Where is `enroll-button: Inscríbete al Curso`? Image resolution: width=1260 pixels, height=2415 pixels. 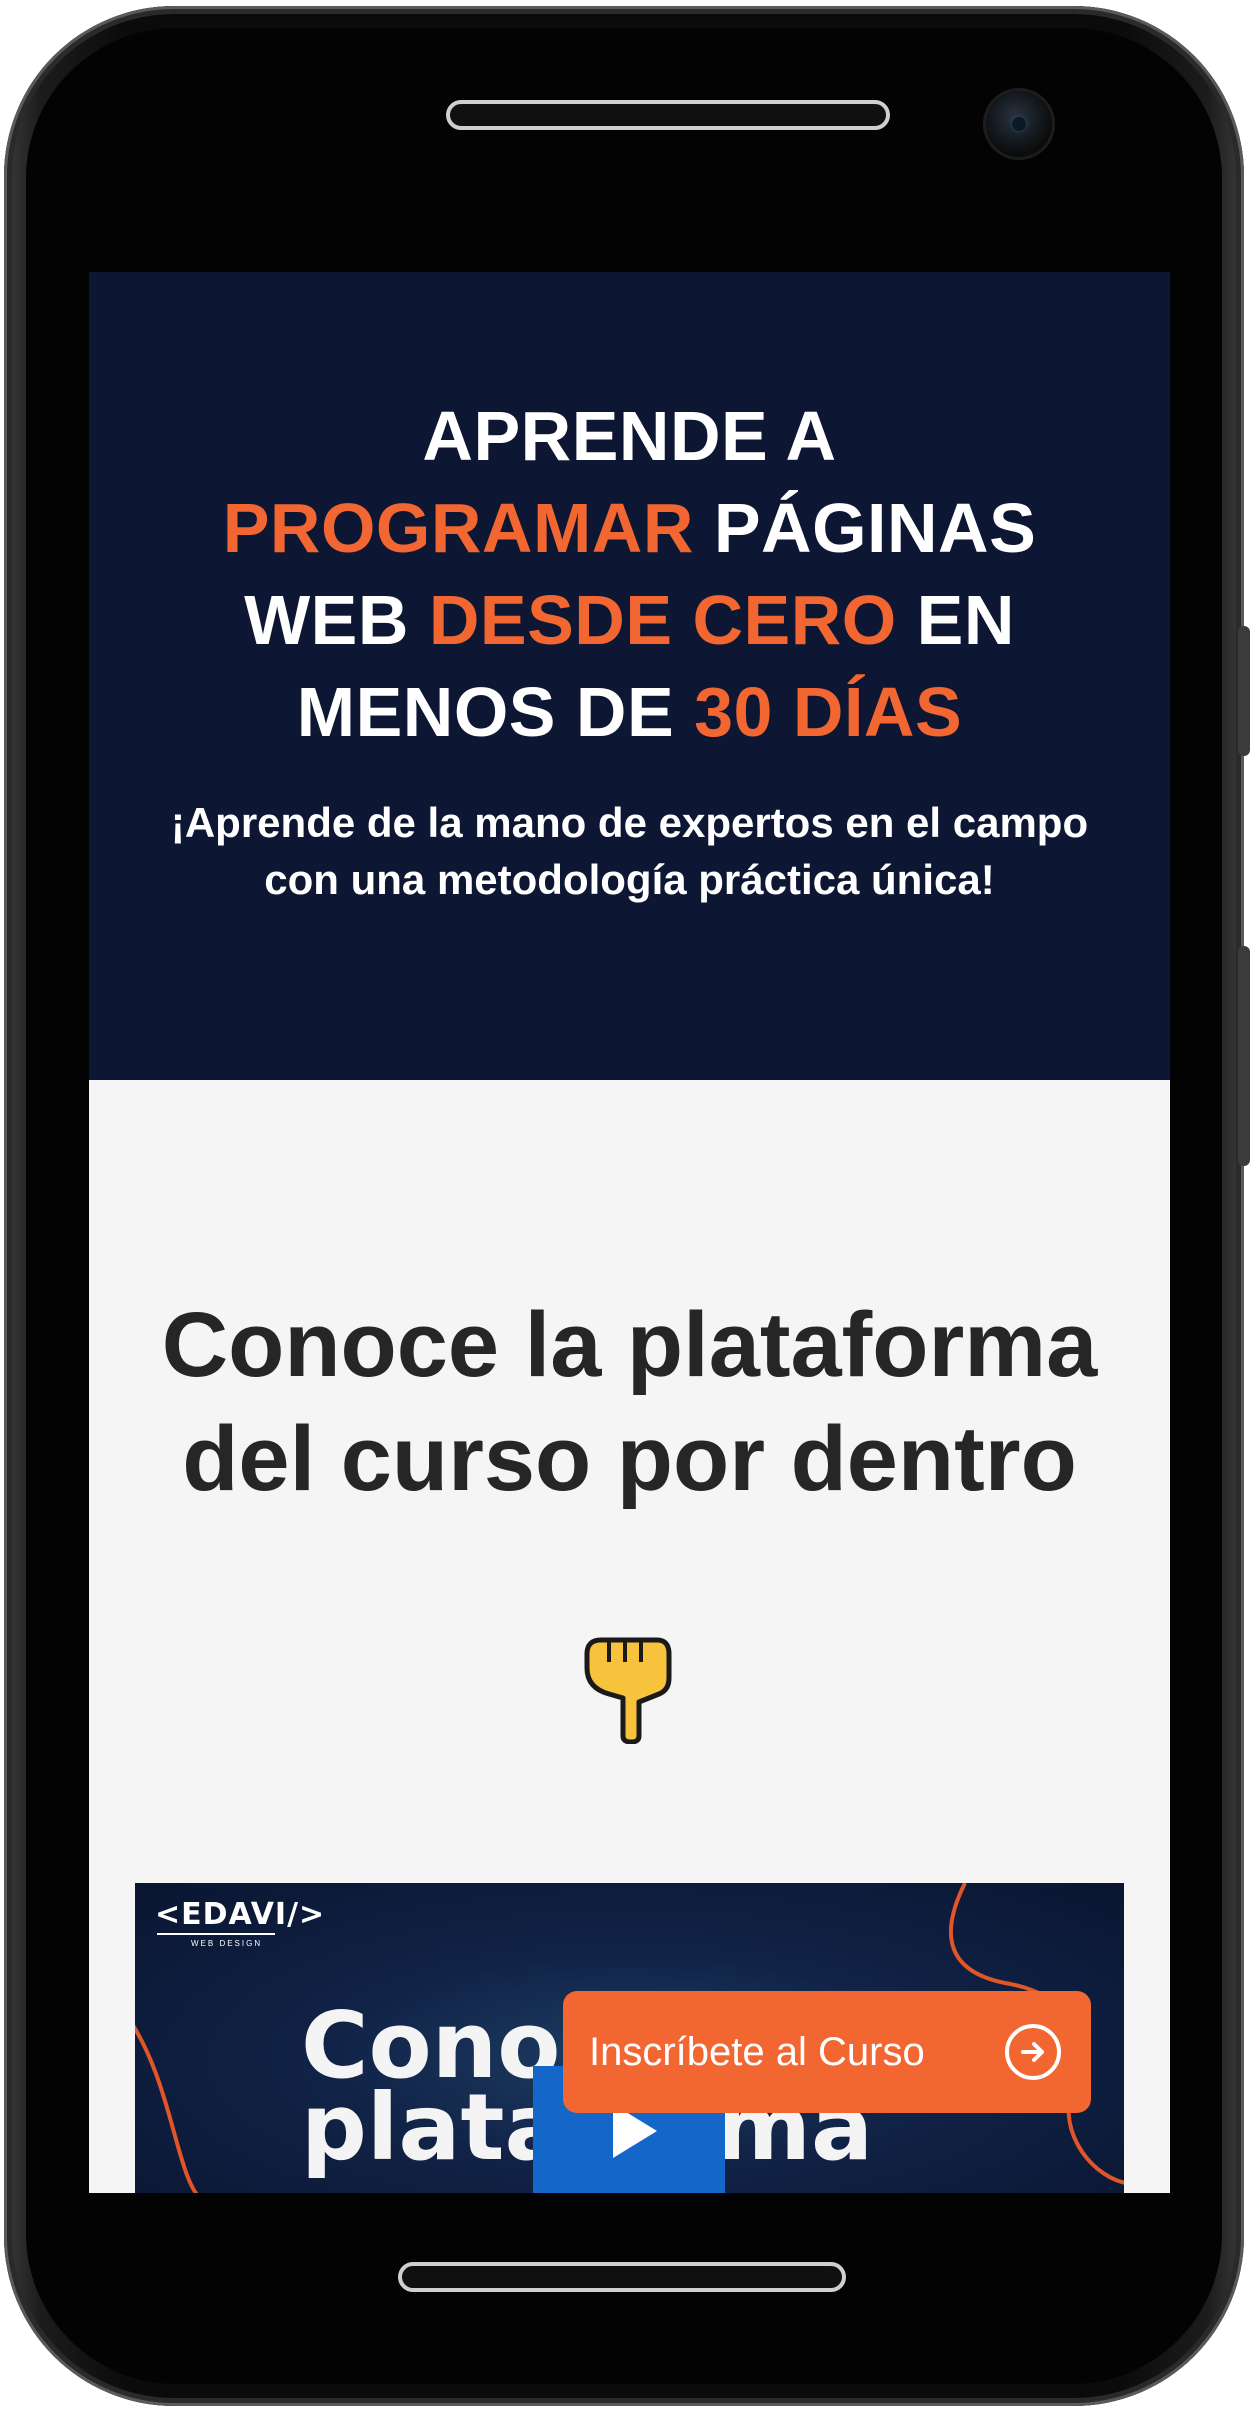 enroll-button: Inscríbete al Curso is located at coordinates (827, 2052).